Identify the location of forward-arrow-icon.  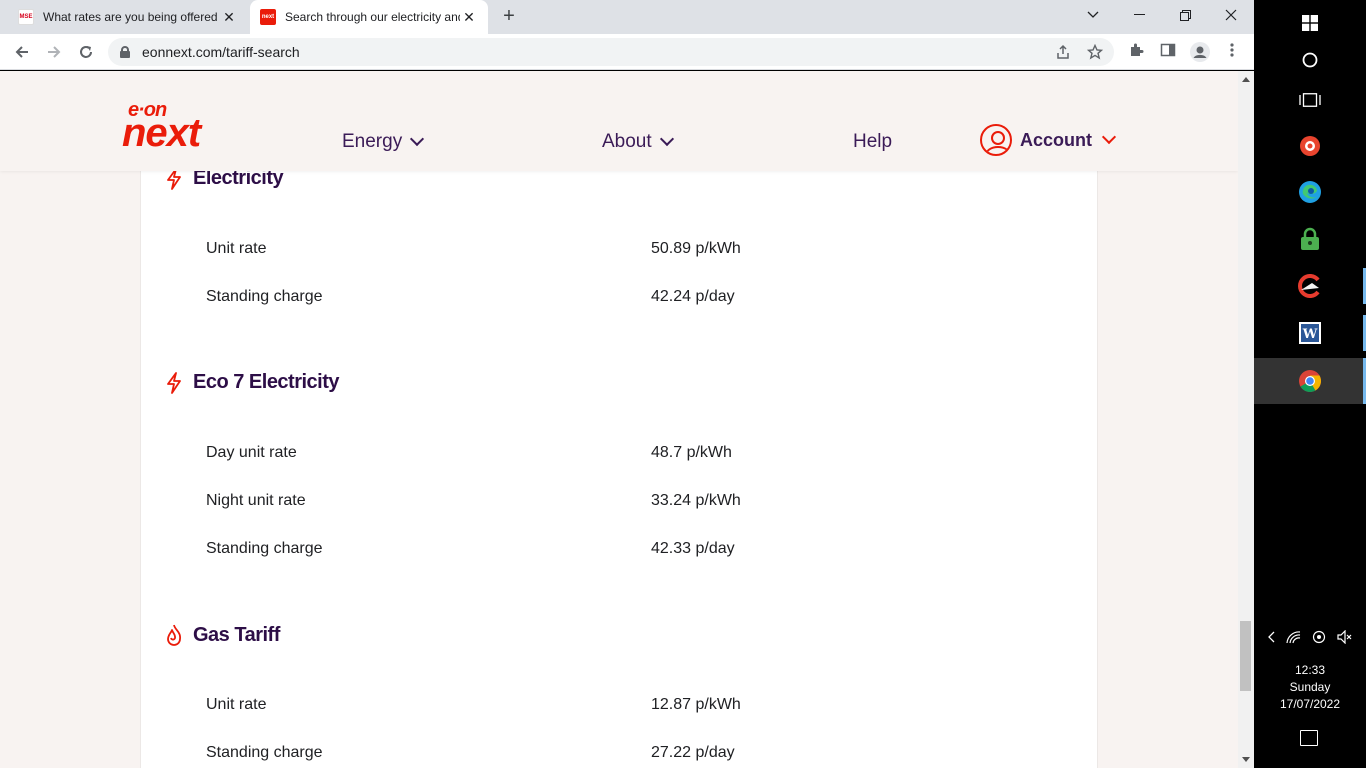
(54, 52).